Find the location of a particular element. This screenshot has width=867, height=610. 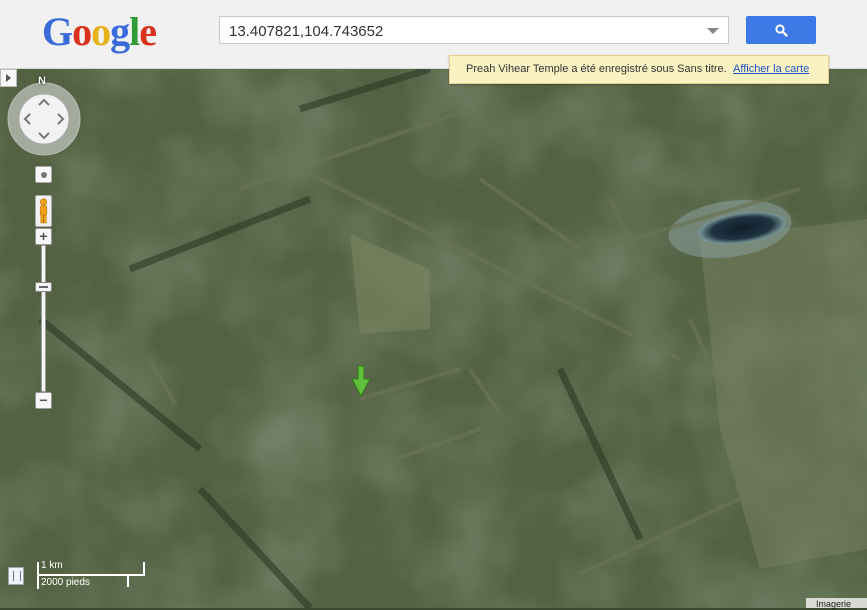

logo-letter: G is located at coordinates (57, 31).